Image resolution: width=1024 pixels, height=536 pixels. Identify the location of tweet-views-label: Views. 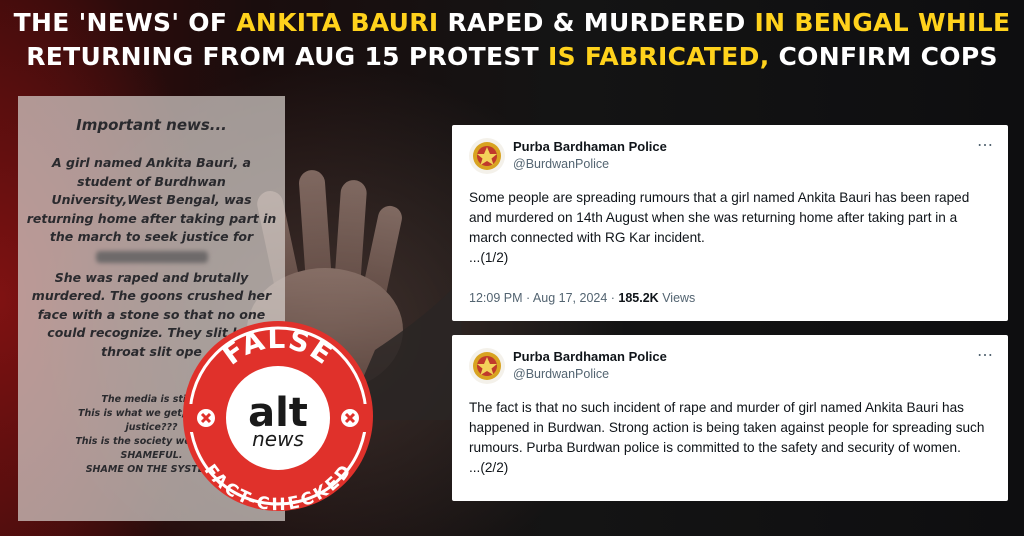
(677, 298).